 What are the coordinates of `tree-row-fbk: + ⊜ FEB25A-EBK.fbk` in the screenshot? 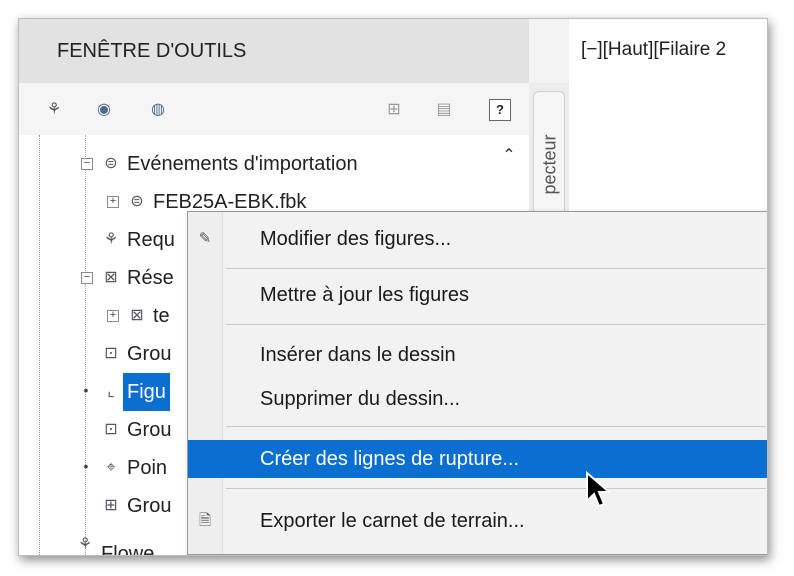 It's located at (274, 196).